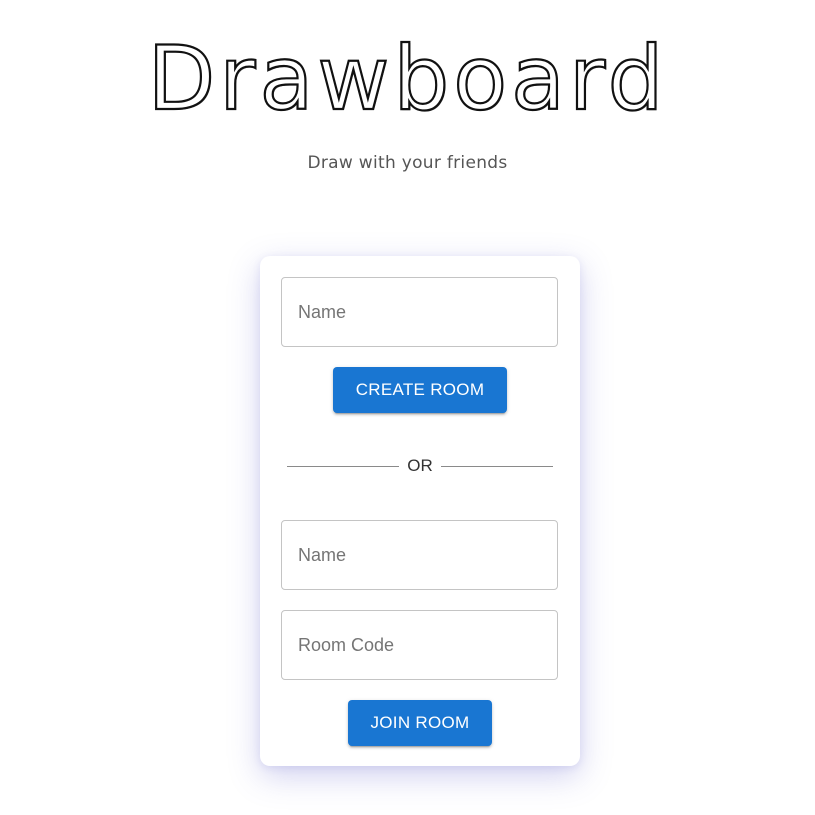  I want to click on app-logo: Drawboard, so click(407, 78).